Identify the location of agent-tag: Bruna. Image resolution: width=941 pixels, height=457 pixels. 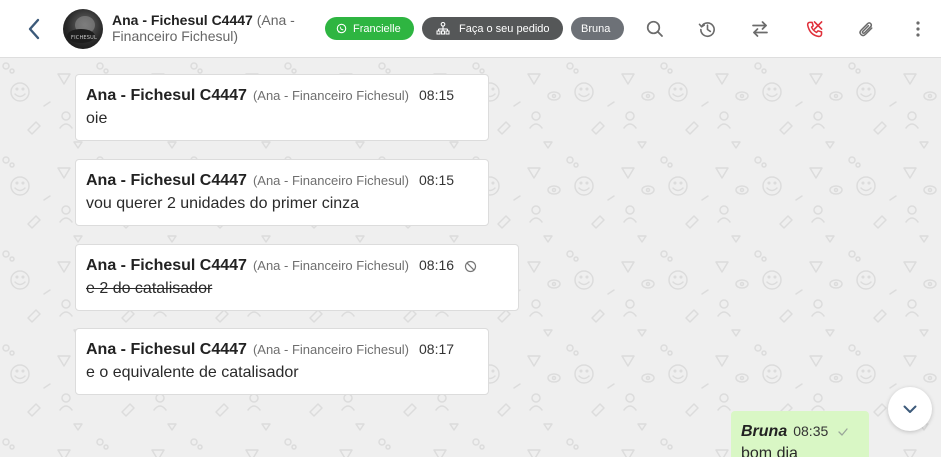
(597, 28).